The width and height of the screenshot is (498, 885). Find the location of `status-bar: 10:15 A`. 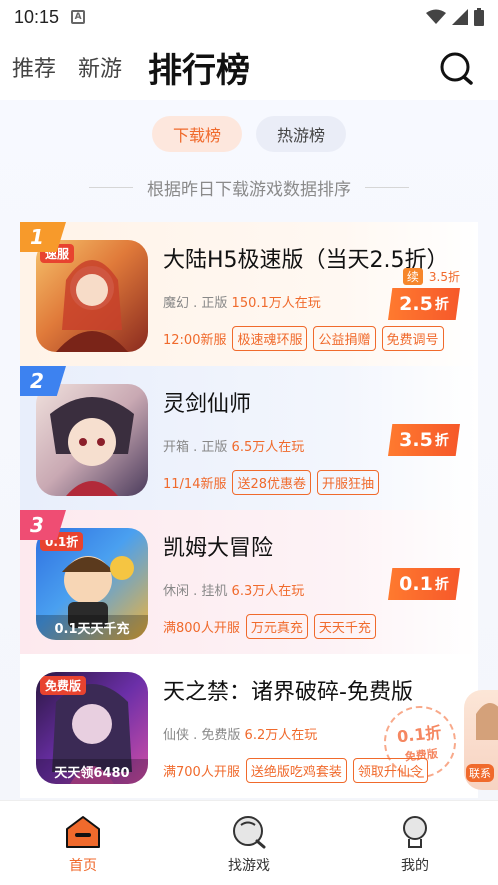

status-bar: 10:15 A is located at coordinates (249, 17).